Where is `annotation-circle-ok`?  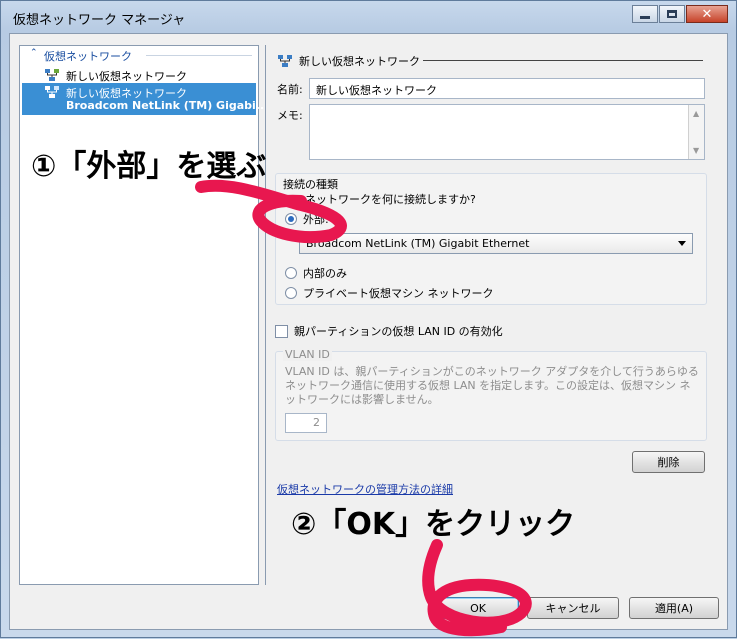 annotation-circle-ok is located at coordinates (477, 588).